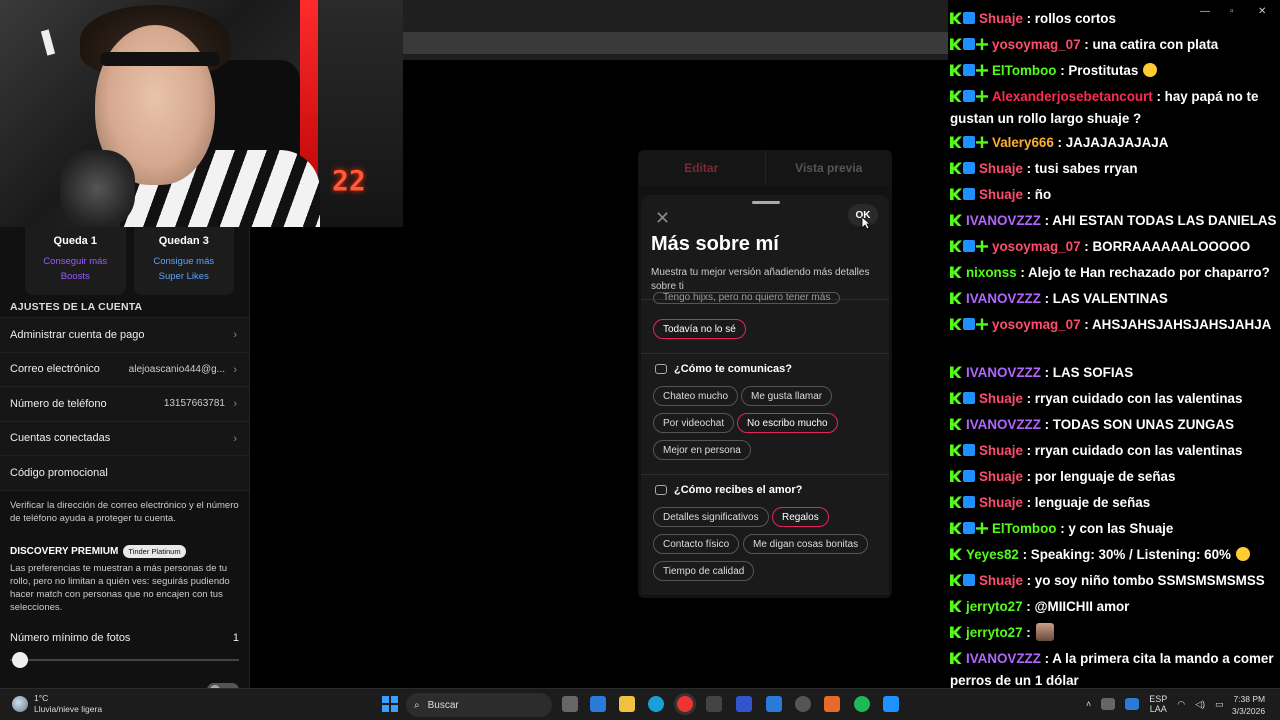 The height and width of the screenshot is (720, 1280). Describe the element at coordinates (832, 704) in the screenshot. I see `obs-icon` at that location.